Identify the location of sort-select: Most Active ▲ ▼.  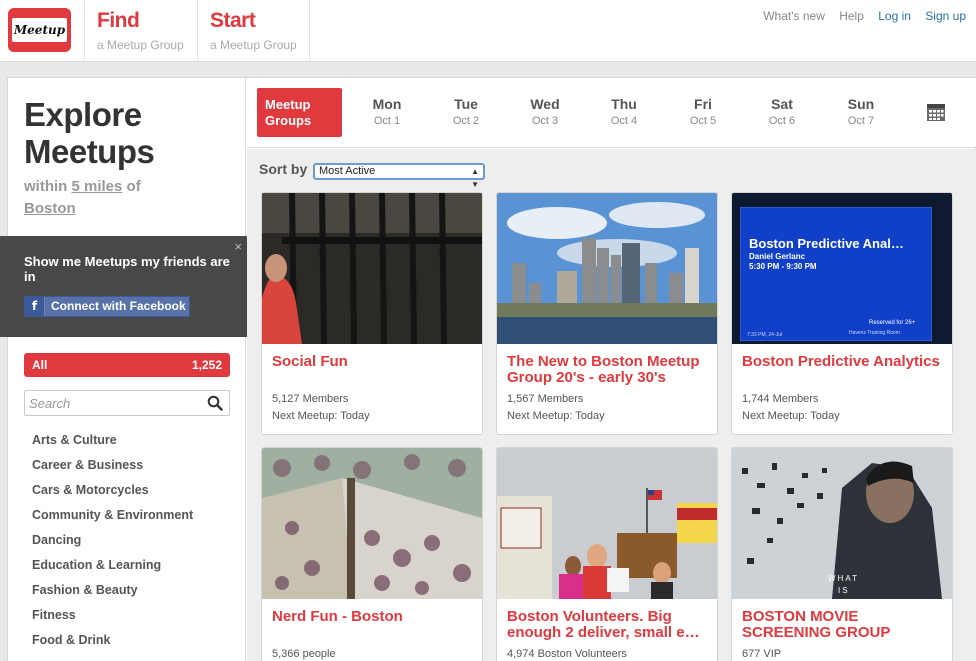
(399, 176).